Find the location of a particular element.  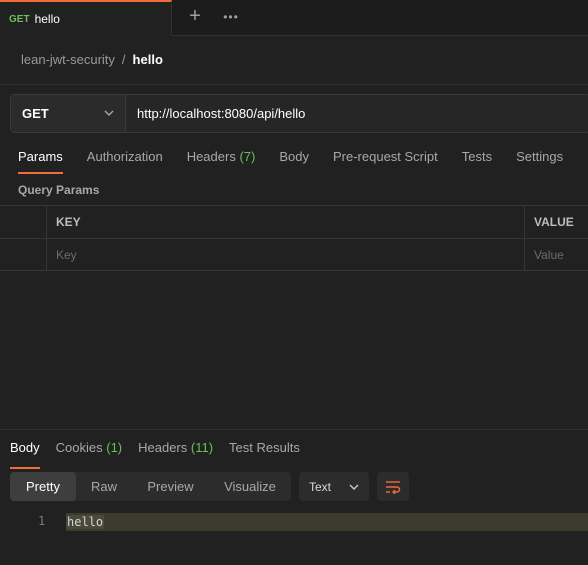

tab-params: Params is located at coordinates (40, 161).